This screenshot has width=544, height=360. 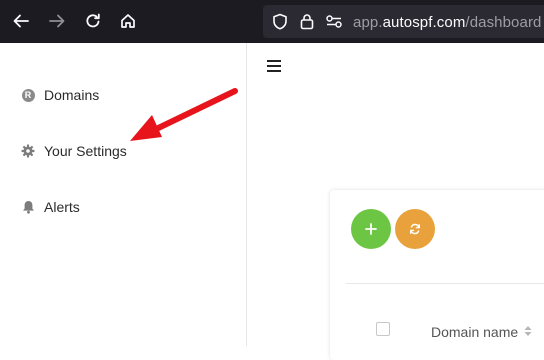 I want to click on permissions-icon, so click(x=334, y=24).